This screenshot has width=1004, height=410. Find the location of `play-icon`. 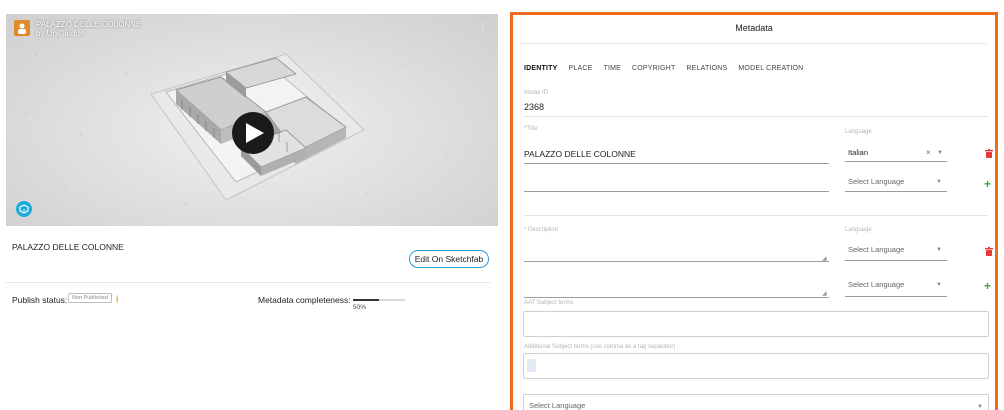

play-icon is located at coordinates (255, 133).